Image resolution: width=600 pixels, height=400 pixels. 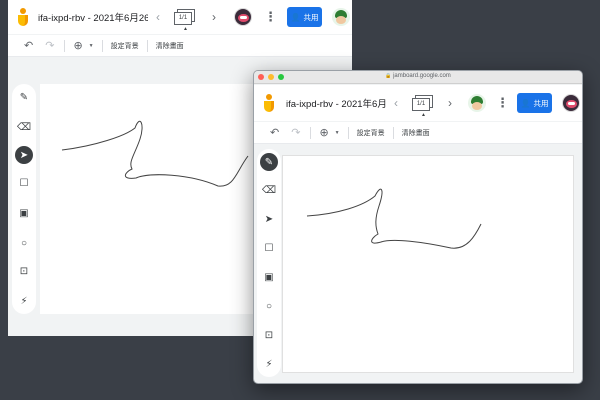 What do you see at coordinates (388, 76) in the screenshot?
I see `lock-icon: 🔒` at bounding box center [388, 76].